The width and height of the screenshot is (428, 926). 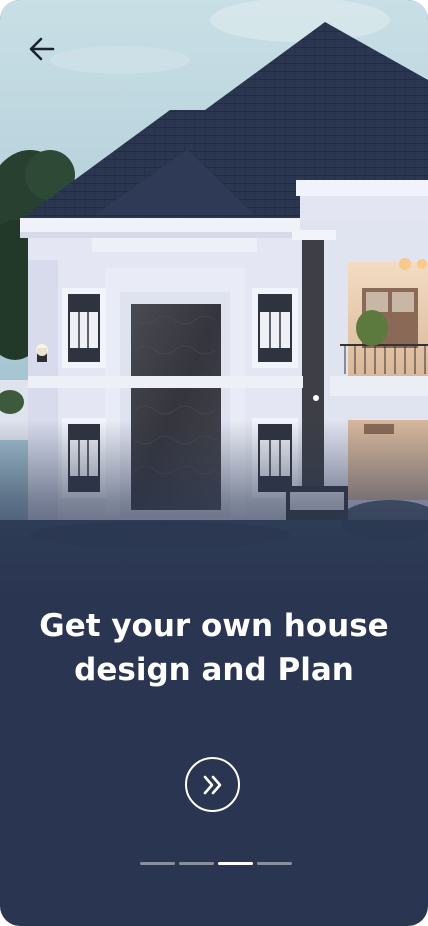 What do you see at coordinates (235, 863) in the screenshot?
I see `page-indicator-dot-active` at bounding box center [235, 863].